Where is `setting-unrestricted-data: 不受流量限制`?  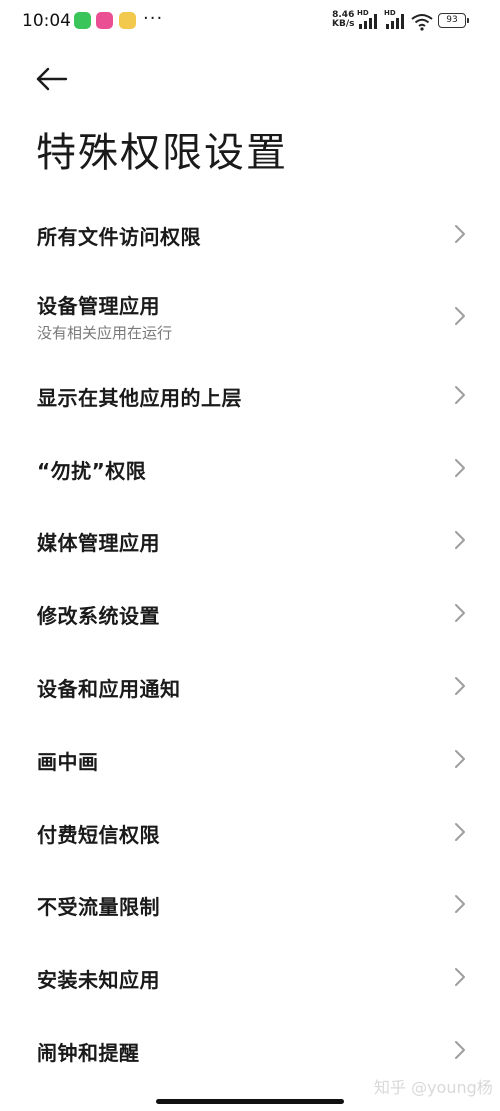
setting-unrestricted-data: 不受流量限制 is located at coordinates (250, 903).